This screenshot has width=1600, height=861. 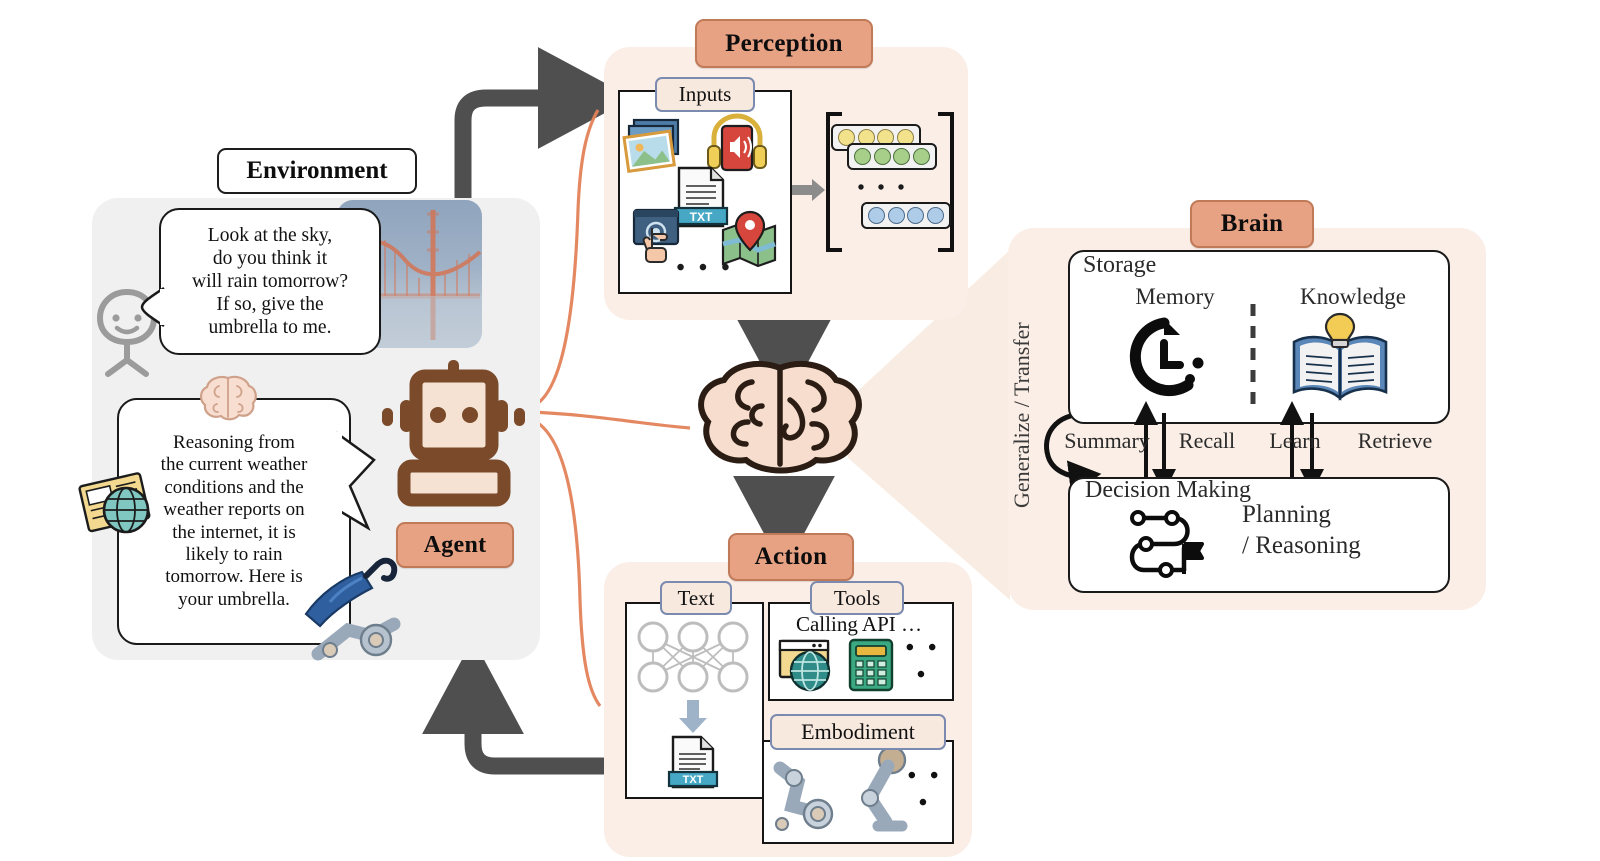 I want to click on agent-bubble-line: the current weather, so click(x=234, y=465).